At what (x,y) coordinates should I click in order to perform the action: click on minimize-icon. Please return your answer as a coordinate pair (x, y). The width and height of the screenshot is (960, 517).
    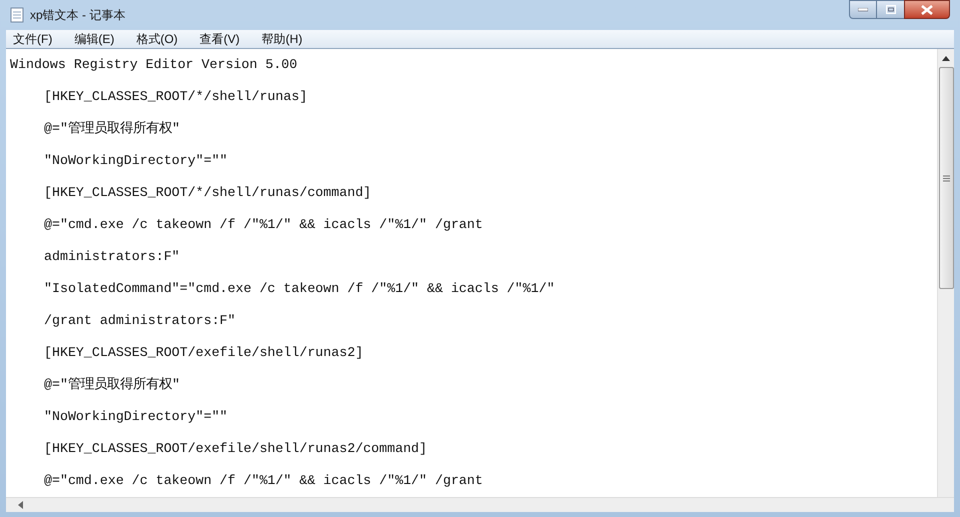
    Looking at the image, I should click on (863, 10).